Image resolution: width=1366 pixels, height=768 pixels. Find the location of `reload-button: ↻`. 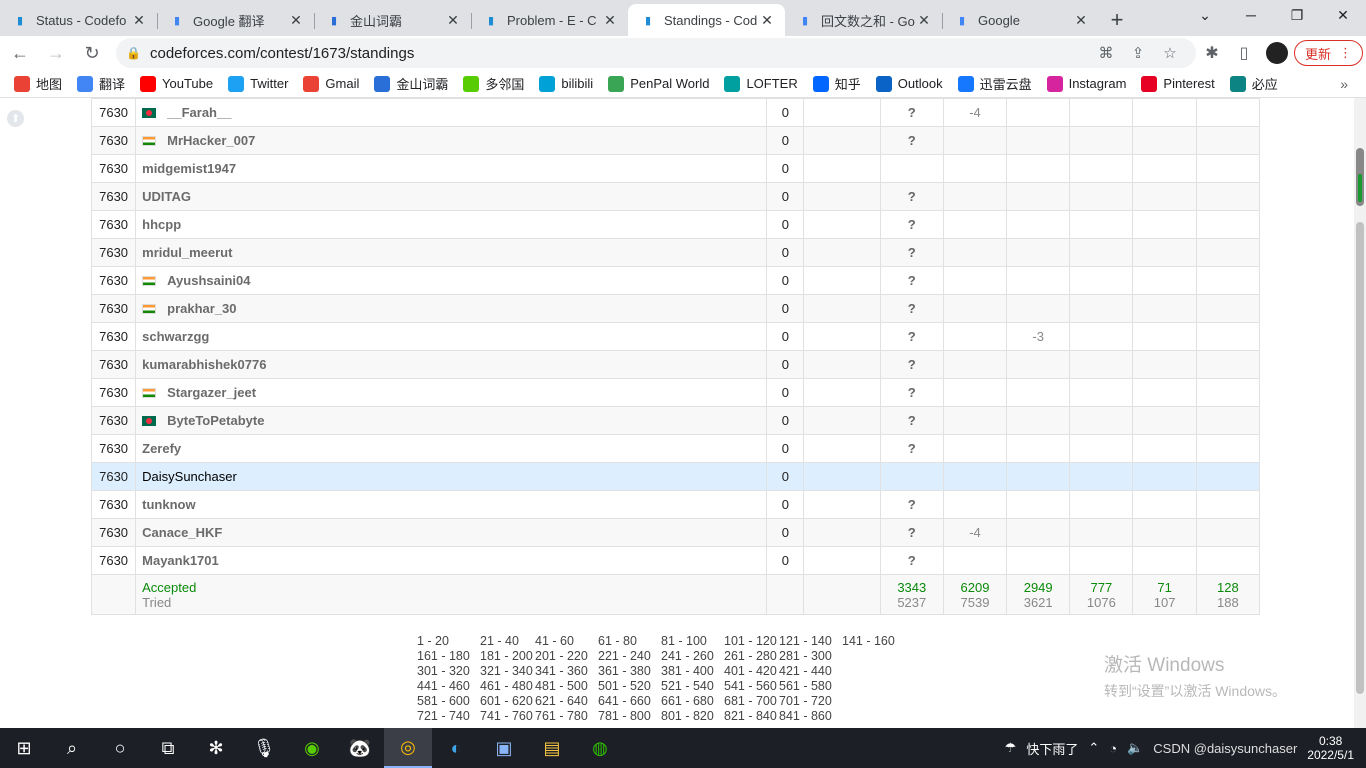

reload-button: ↻ is located at coordinates (92, 53).